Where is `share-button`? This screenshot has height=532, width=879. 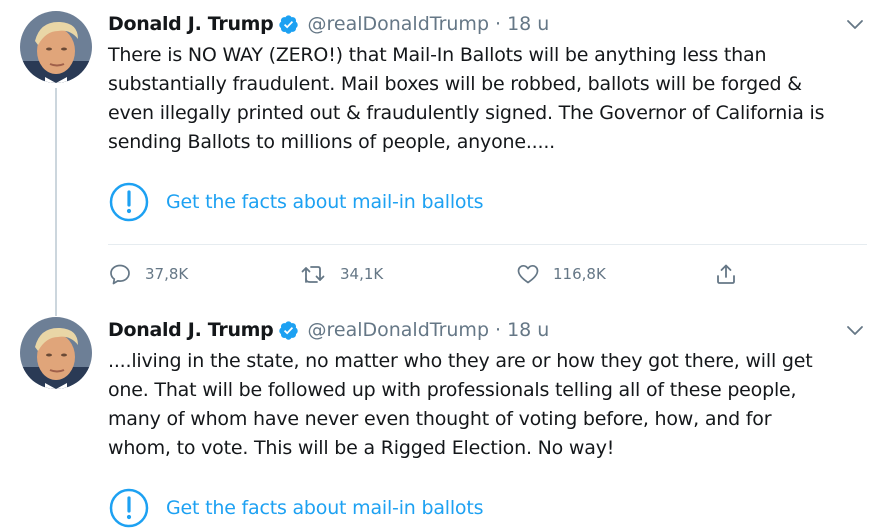 share-button is located at coordinates (726, 274).